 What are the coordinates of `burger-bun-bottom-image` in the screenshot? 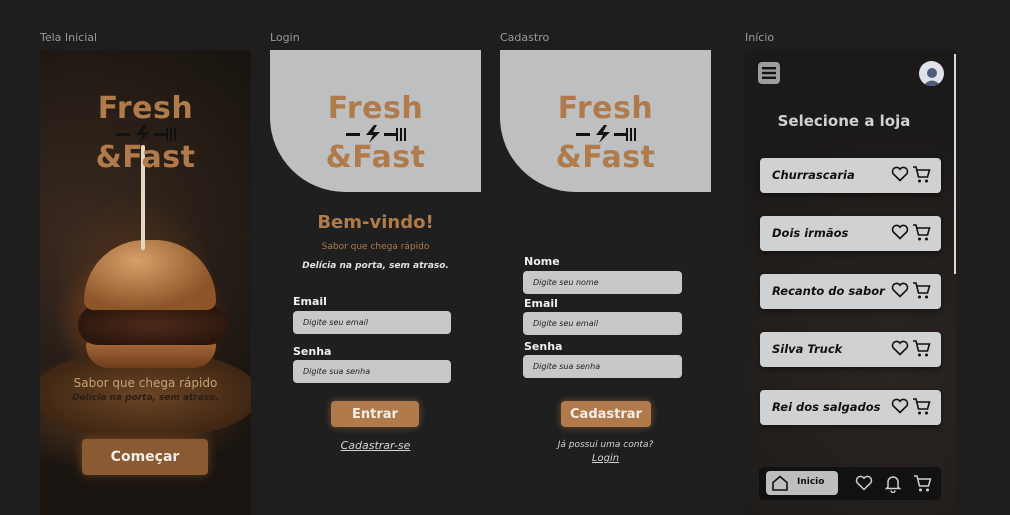 It's located at (151, 355).